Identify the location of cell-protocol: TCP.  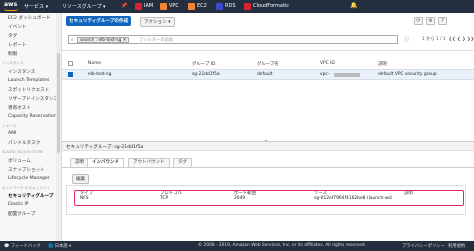
(164, 198).